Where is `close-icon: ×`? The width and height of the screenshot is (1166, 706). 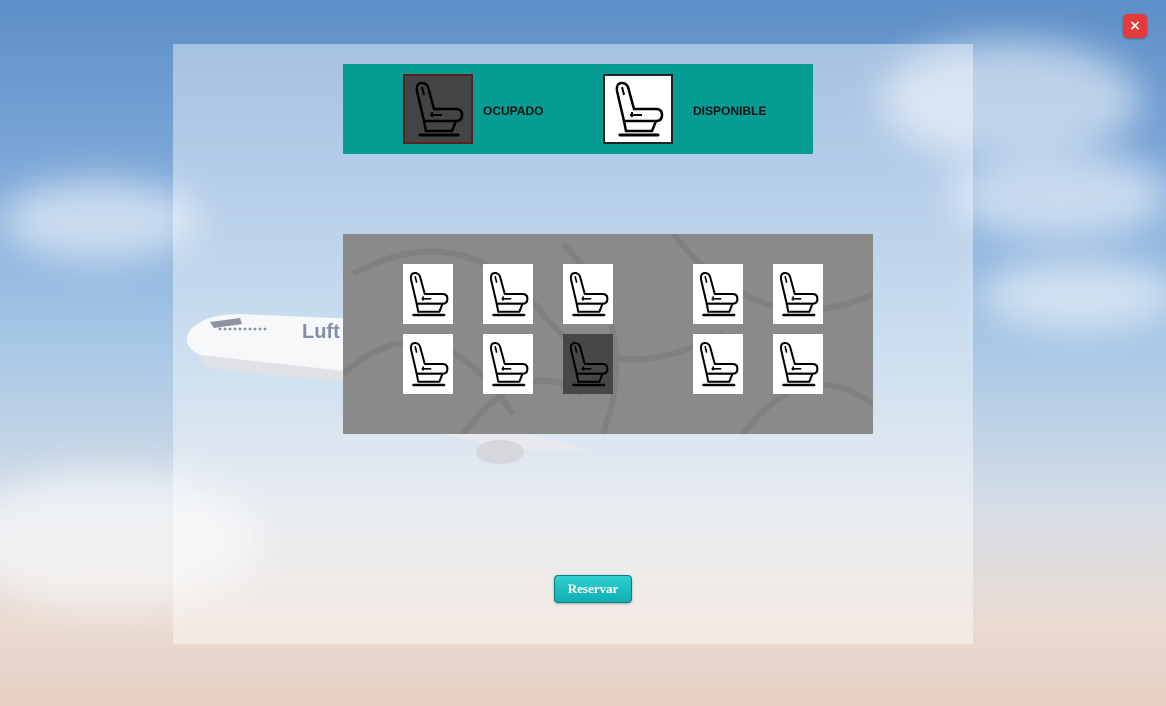
close-icon: × is located at coordinates (1135, 26).